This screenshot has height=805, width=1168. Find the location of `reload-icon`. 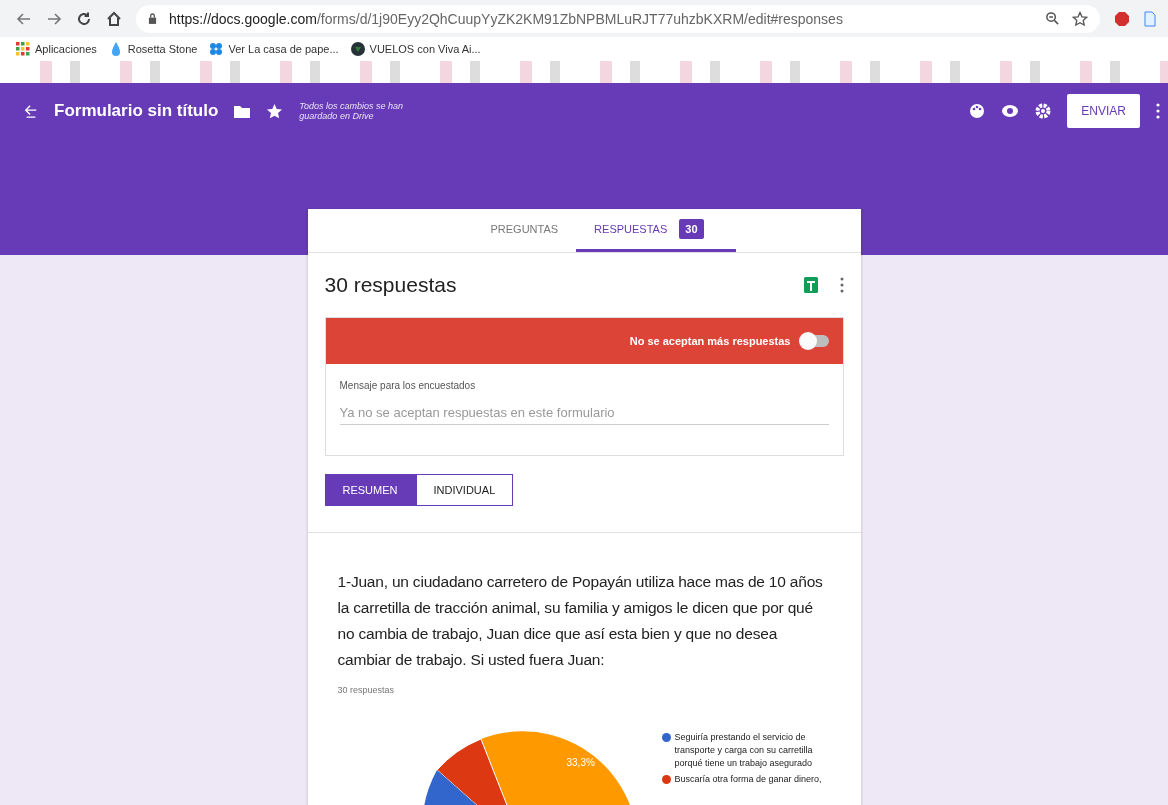

reload-icon is located at coordinates (84, 18).